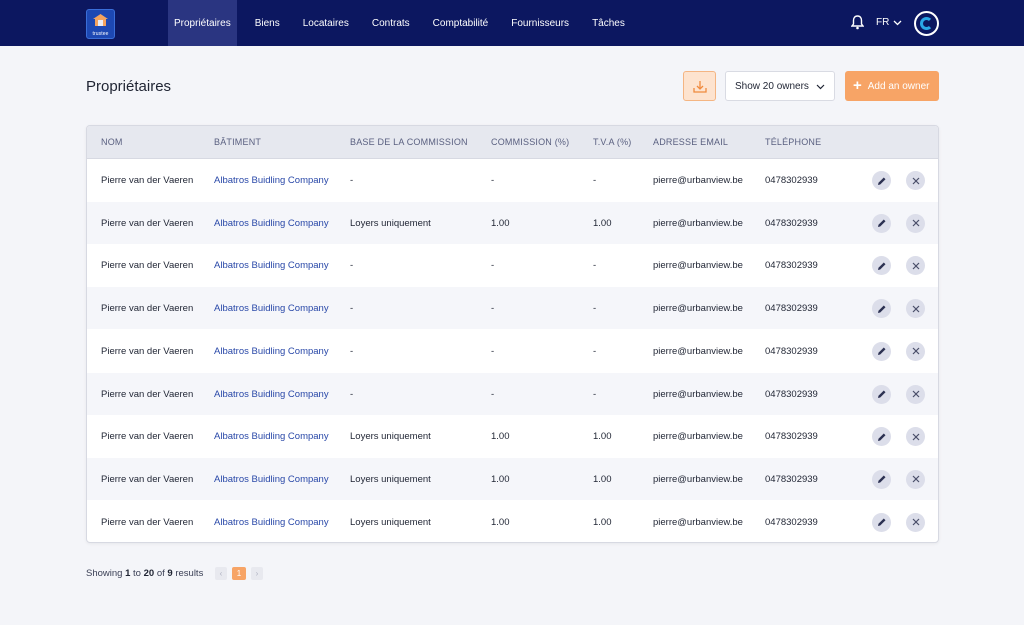  Describe the element at coordinates (772, 86) in the screenshot. I see `page-size-value: Show 20 owners` at that location.